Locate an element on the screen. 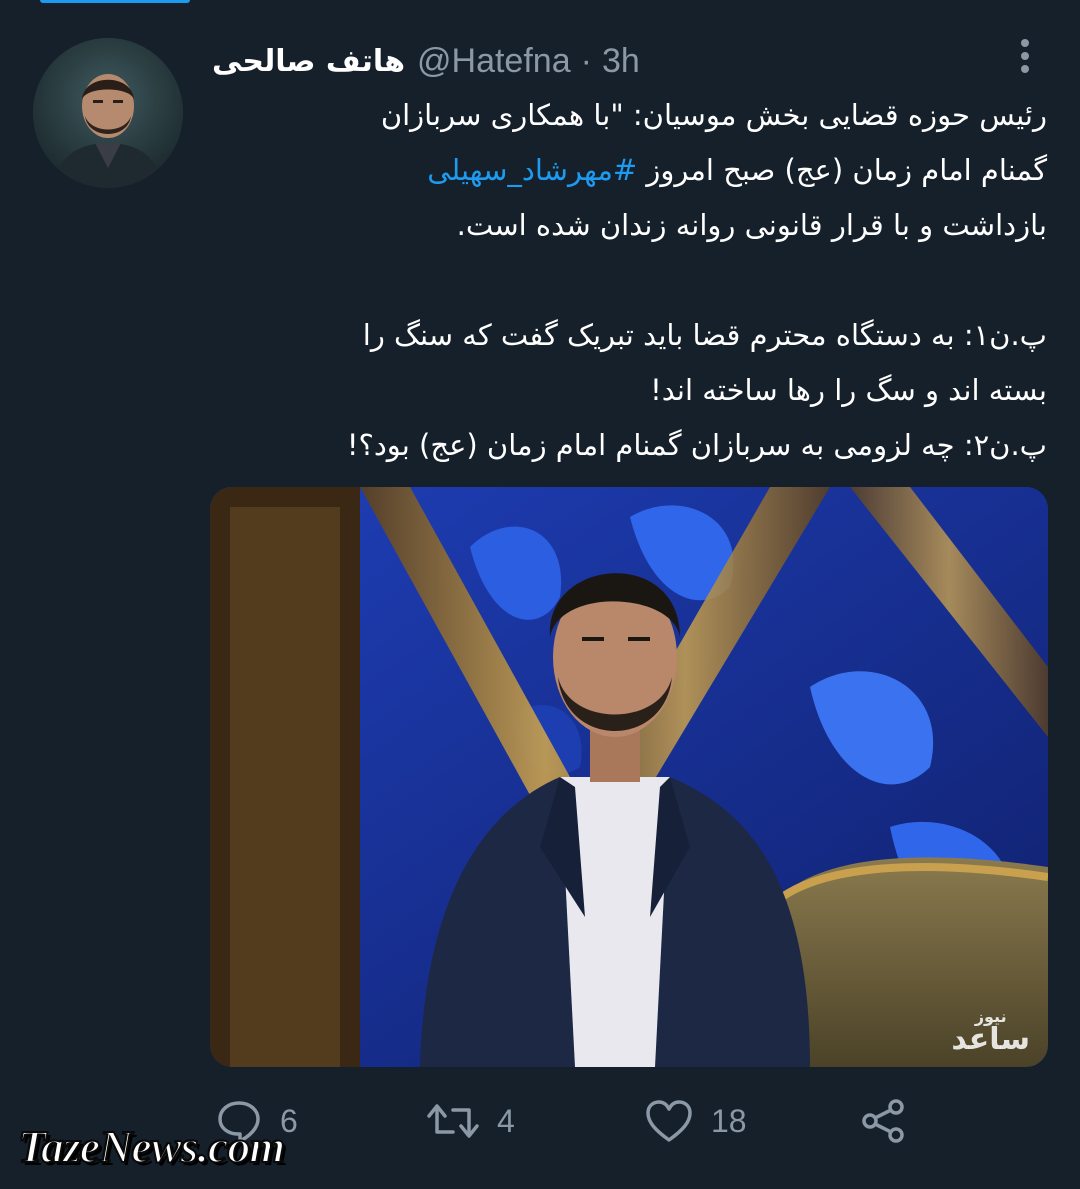 The height and width of the screenshot is (1189, 1080). media-watermark: نیوز ساعد is located at coordinates (990, 1032).